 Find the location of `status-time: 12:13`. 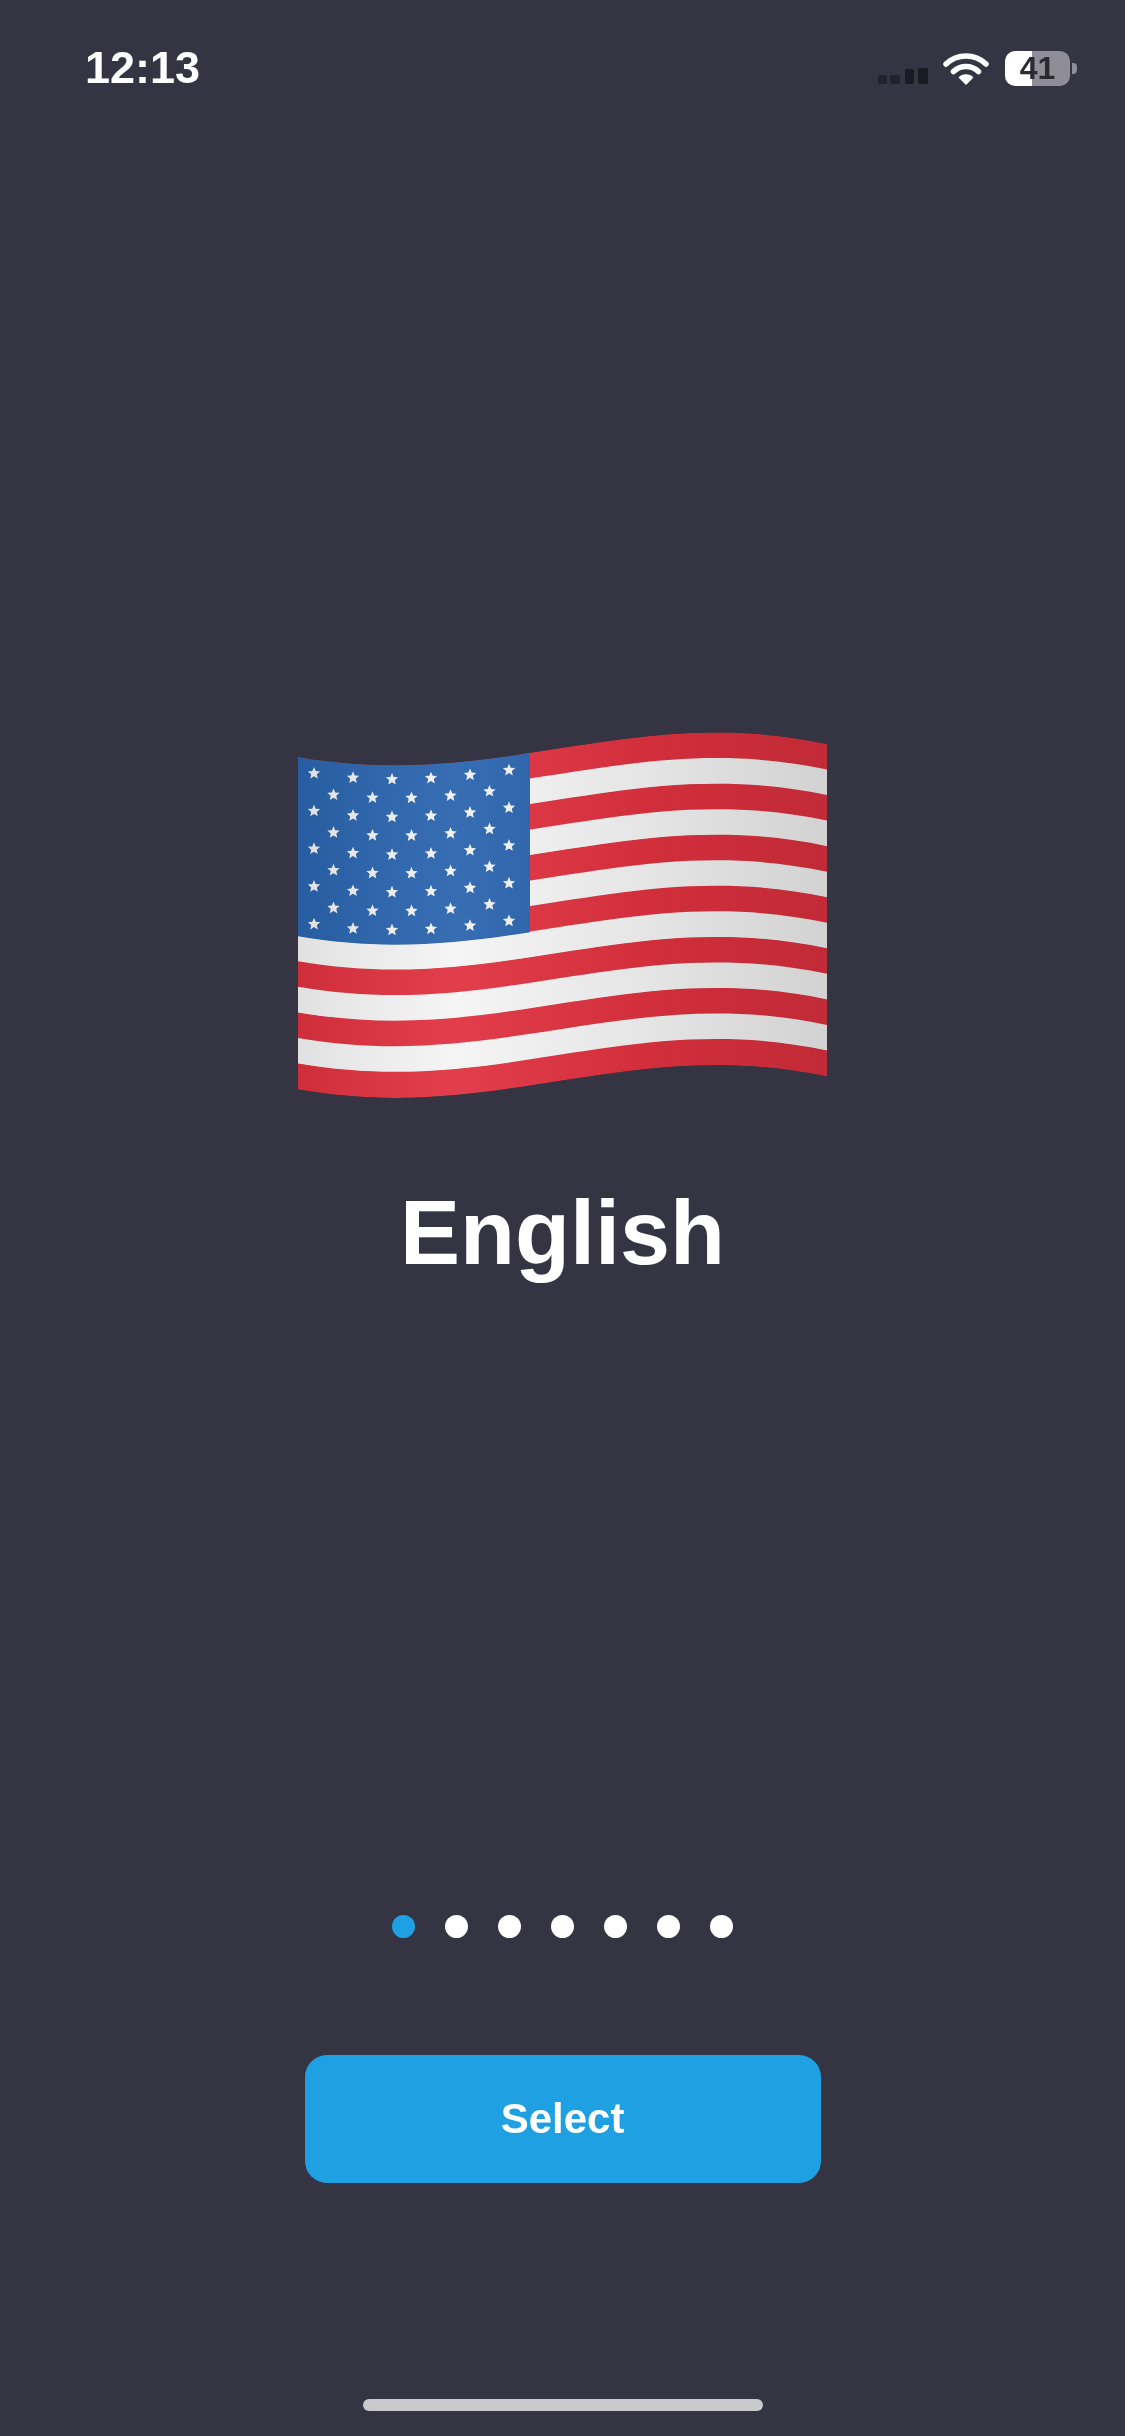

status-time: 12:13 is located at coordinates (143, 67).